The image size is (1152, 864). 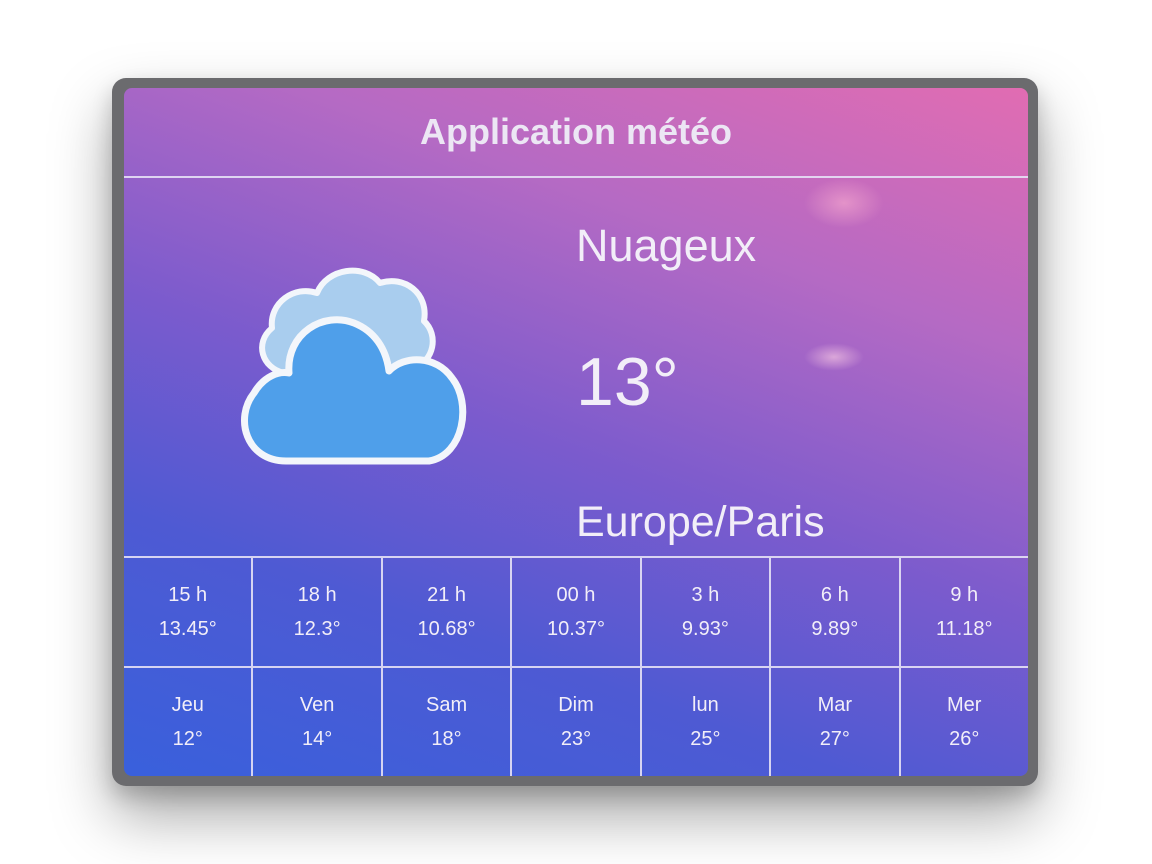 I want to click on hourly-time: 18 h, so click(x=317, y=595).